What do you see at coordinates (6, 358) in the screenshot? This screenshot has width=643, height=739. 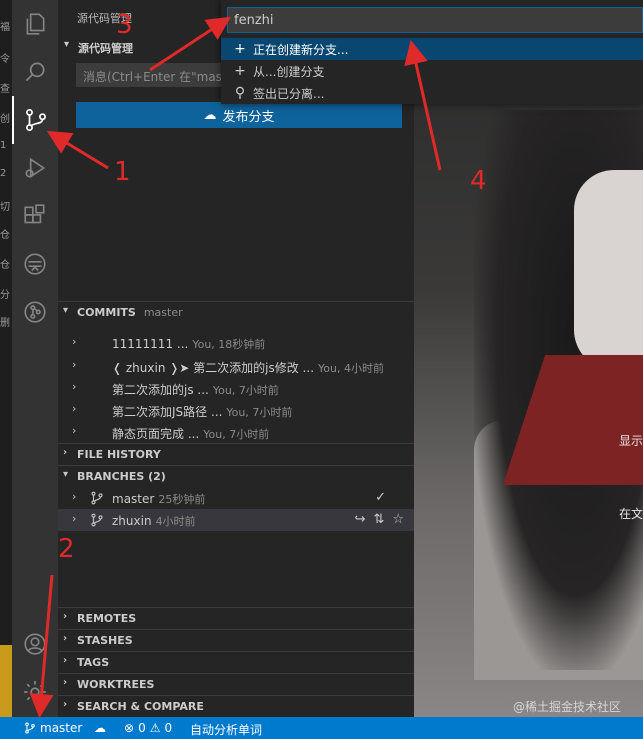 I see `background-window-strip: 福 令 查 创 1 2 切 仓 仓 分 删` at bounding box center [6, 358].